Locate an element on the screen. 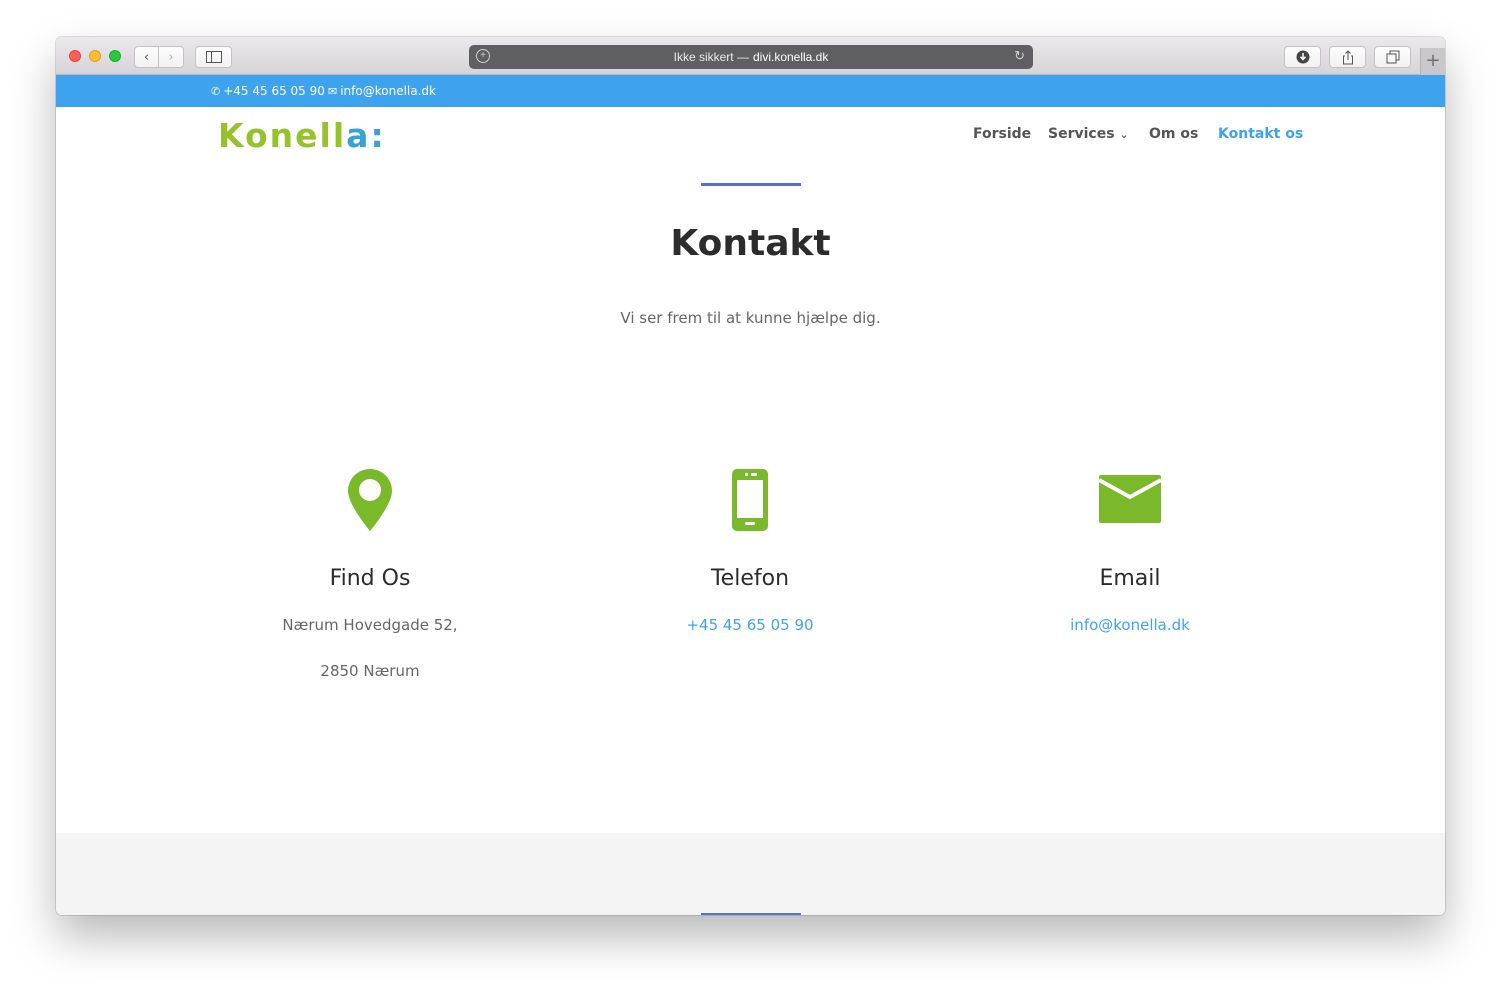 The height and width of the screenshot is (989, 1501). topbar-email-text: info@konella.dk is located at coordinates (388, 91).